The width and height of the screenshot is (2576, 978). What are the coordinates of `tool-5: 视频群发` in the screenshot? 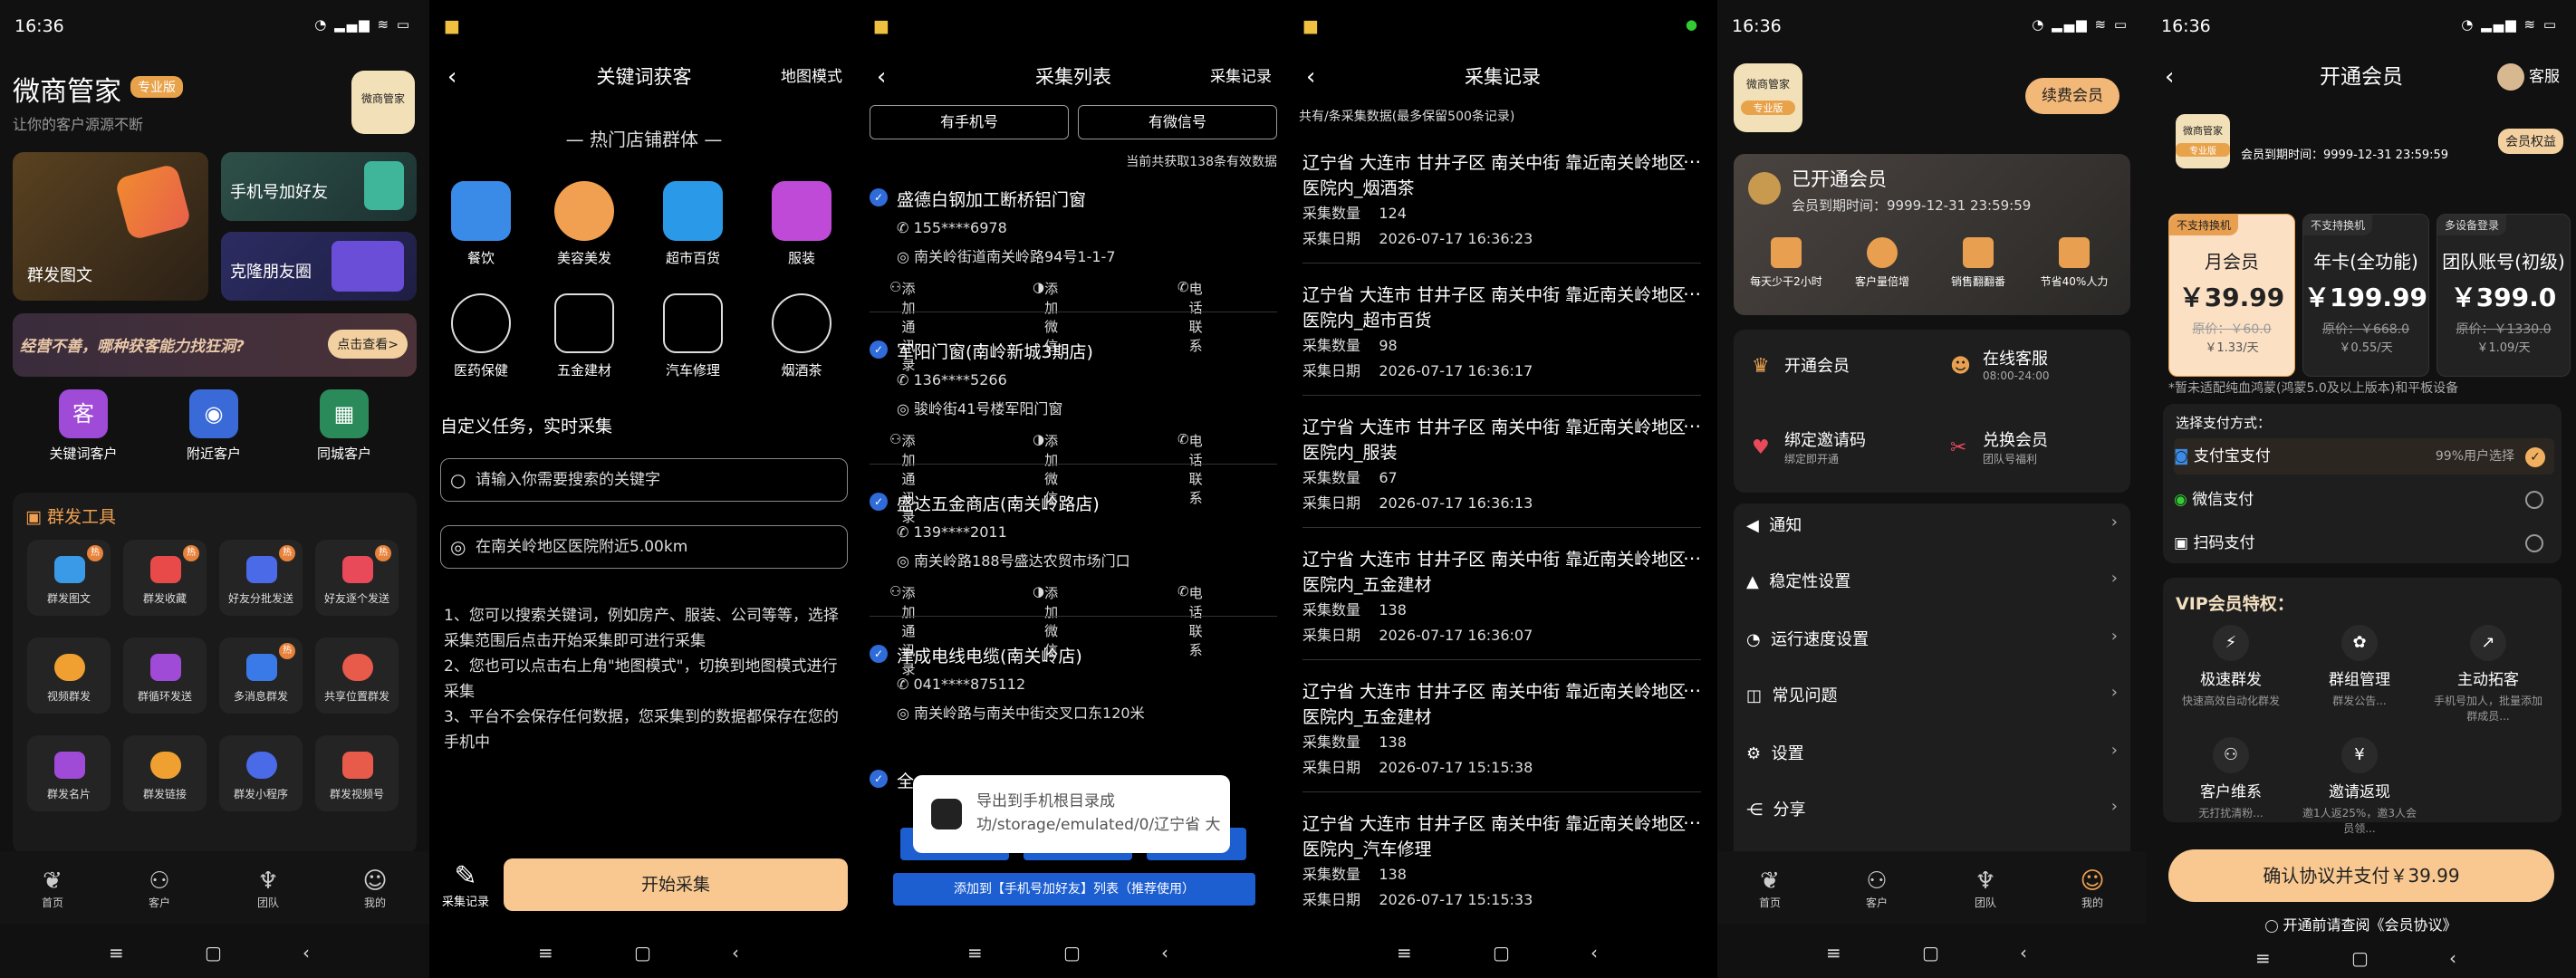 It's located at (69, 676).